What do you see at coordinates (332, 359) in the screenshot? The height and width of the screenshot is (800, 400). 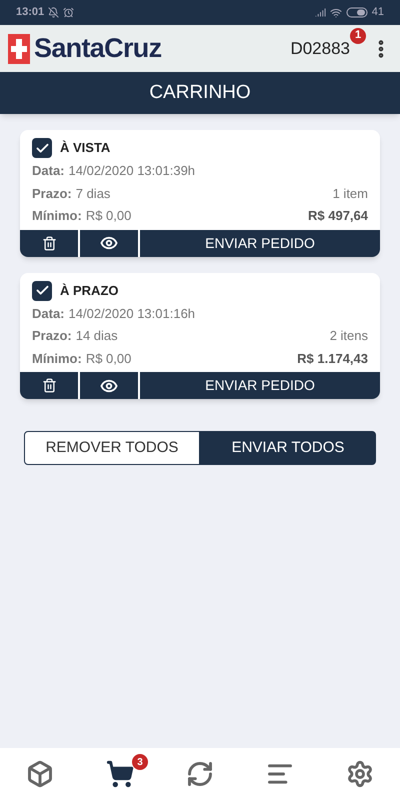 I see `order-total: R$ 1.174,43` at bounding box center [332, 359].